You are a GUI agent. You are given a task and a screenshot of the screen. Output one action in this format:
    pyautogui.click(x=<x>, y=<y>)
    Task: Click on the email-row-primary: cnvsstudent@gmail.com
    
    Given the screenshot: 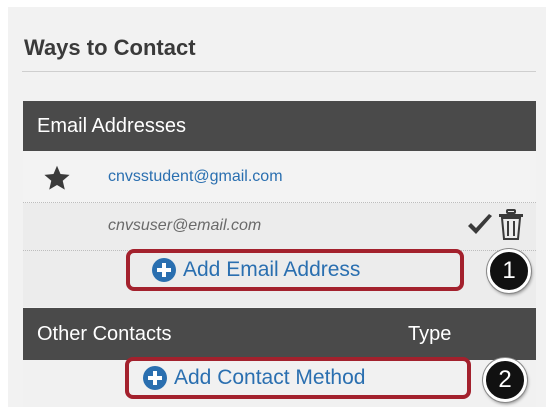 What is the action you would take?
    pyautogui.click(x=279, y=177)
    